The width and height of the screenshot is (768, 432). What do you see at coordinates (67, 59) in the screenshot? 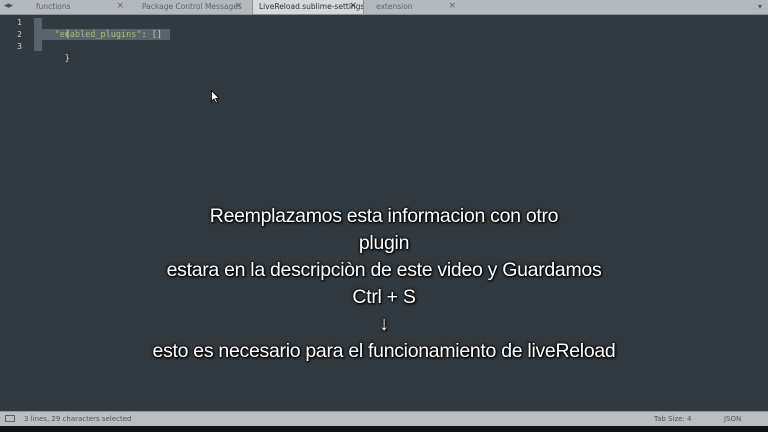
I see `code-text: }` at bounding box center [67, 59].